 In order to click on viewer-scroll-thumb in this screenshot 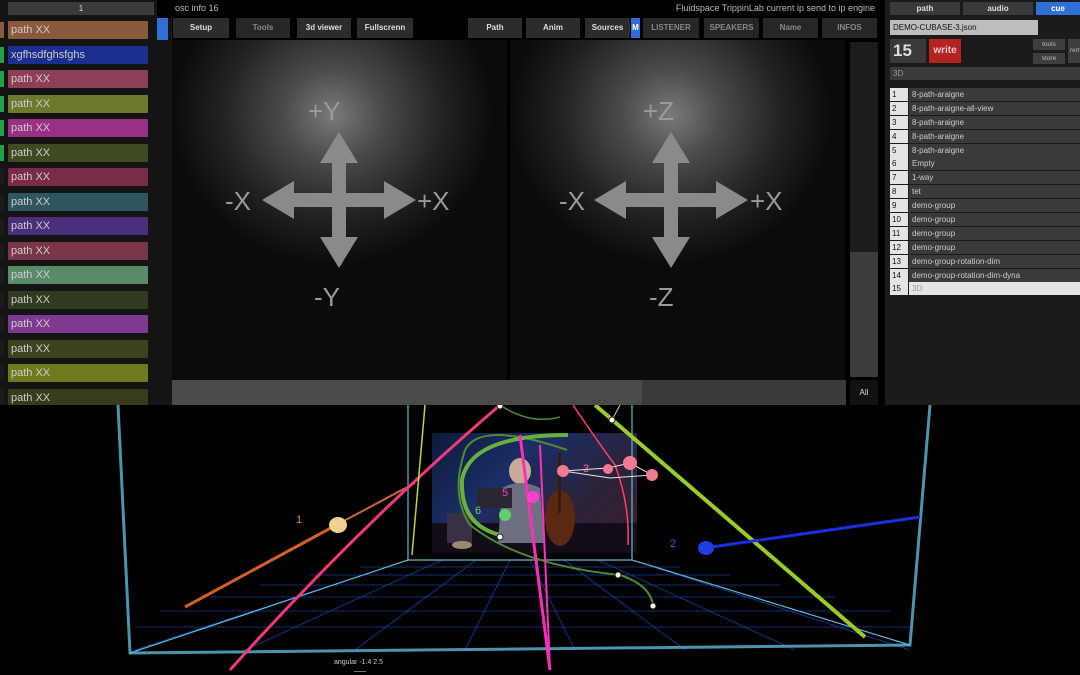, I will do `click(864, 314)`.